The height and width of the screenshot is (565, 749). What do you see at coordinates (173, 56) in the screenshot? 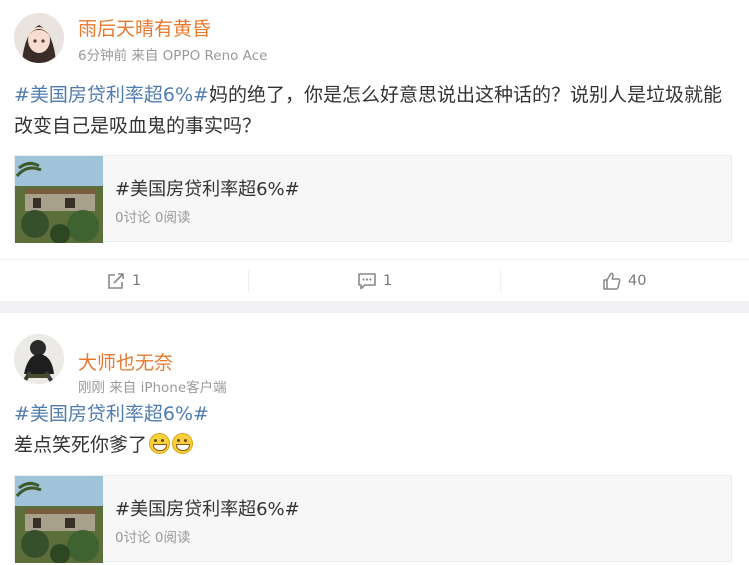
I see `post-meta: 6分钟前 来自 OPPO Reno Ace` at bounding box center [173, 56].